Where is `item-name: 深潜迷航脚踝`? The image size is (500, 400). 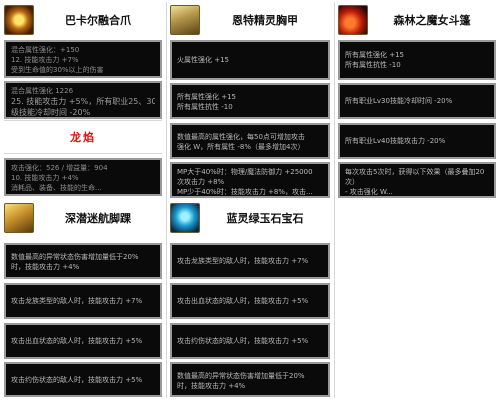 item-name: 深潜迷航脚踝 is located at coordinates (98, 218).